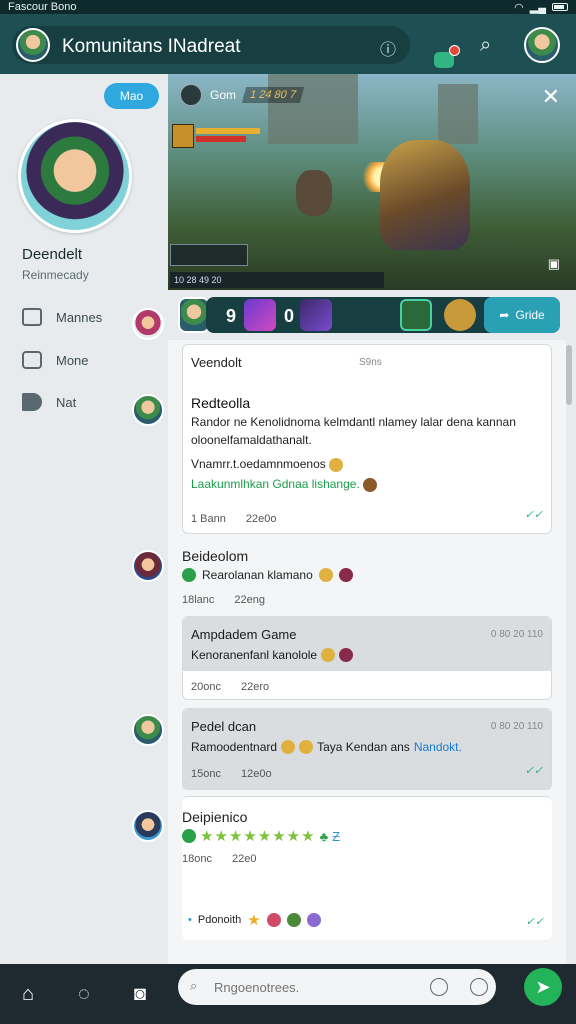 The image size is (576, 1024). Describe the element at coordinates (55, 360) in the screenshot. I see `sidebar-item-mone: Mone` at that location.